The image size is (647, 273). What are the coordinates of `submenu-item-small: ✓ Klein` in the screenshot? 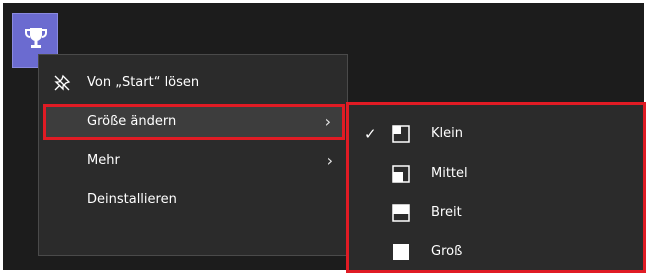 It's located at (496, 134).